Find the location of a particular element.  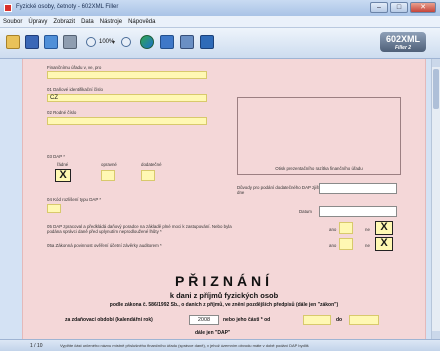

menu-help: Nápověda is located at coordinates (141, 22).